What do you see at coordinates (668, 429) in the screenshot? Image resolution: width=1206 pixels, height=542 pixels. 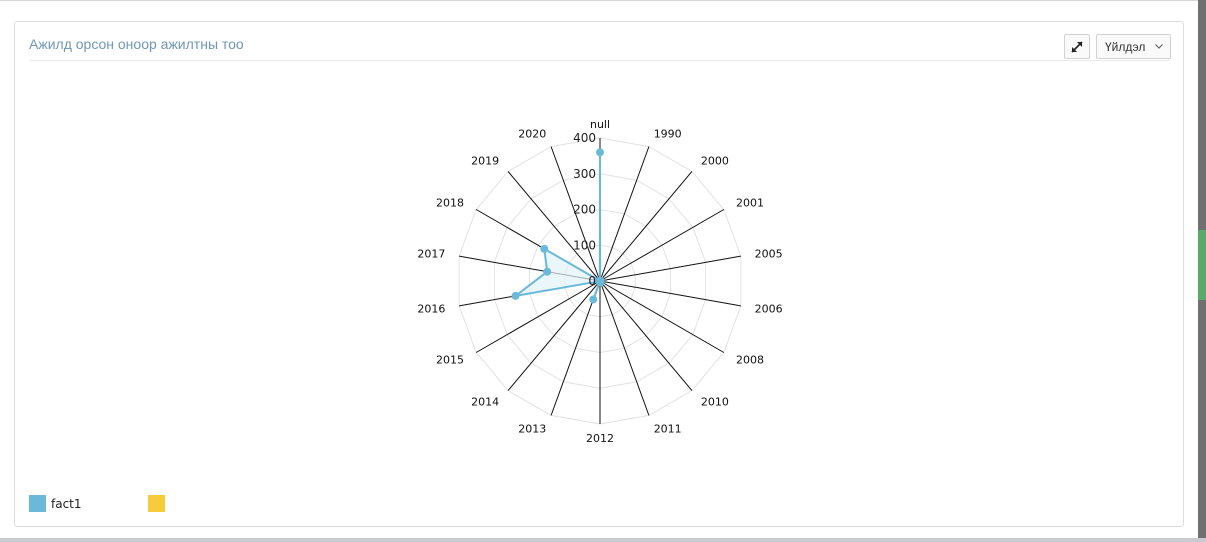 I see `category-label-2011: 2011` at bounding box center [668, 429].